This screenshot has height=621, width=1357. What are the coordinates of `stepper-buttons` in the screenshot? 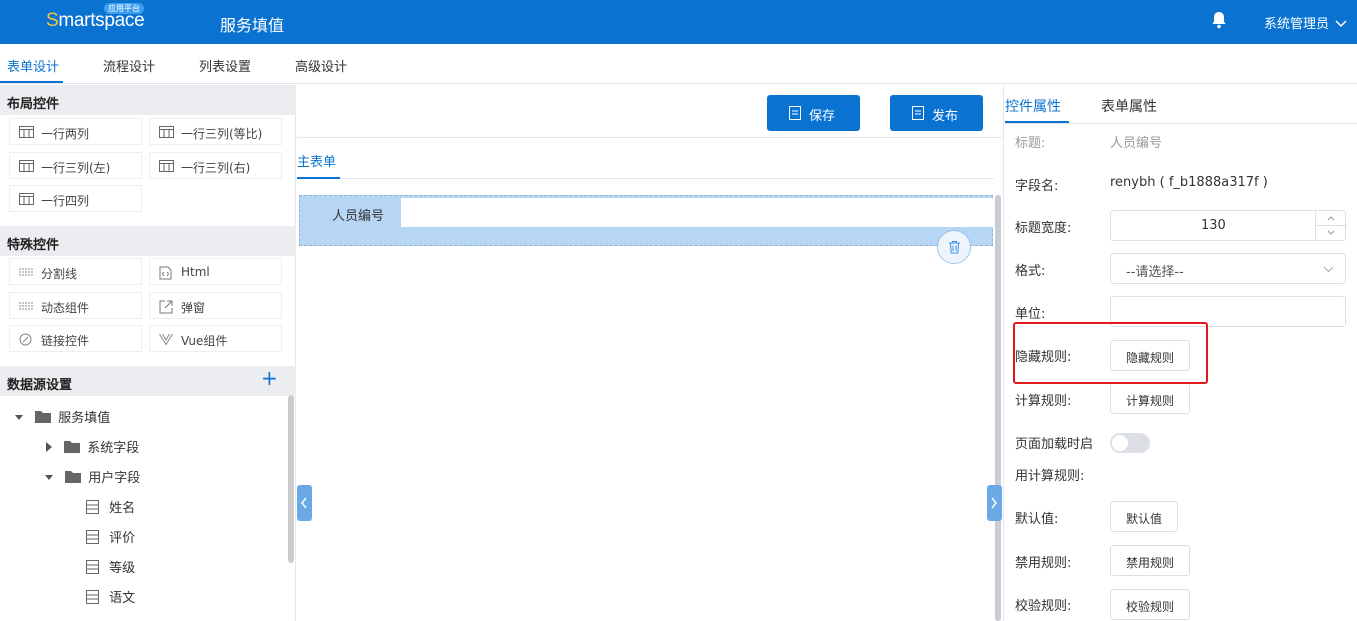 It's located at (1331, 225).